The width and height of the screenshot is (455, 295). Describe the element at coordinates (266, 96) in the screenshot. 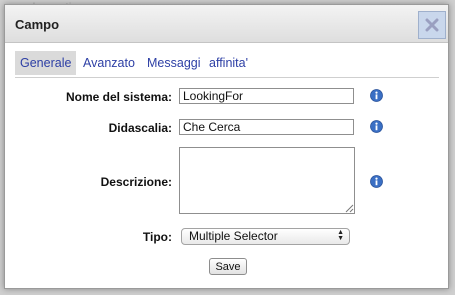

I see `system-name-input` at that location.